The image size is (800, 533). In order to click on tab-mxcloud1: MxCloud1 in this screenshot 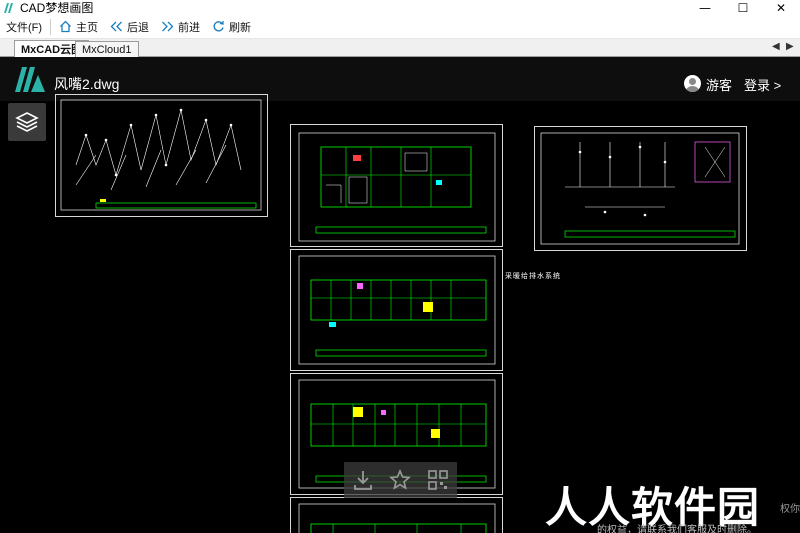, I will do `click(107, 49)`.